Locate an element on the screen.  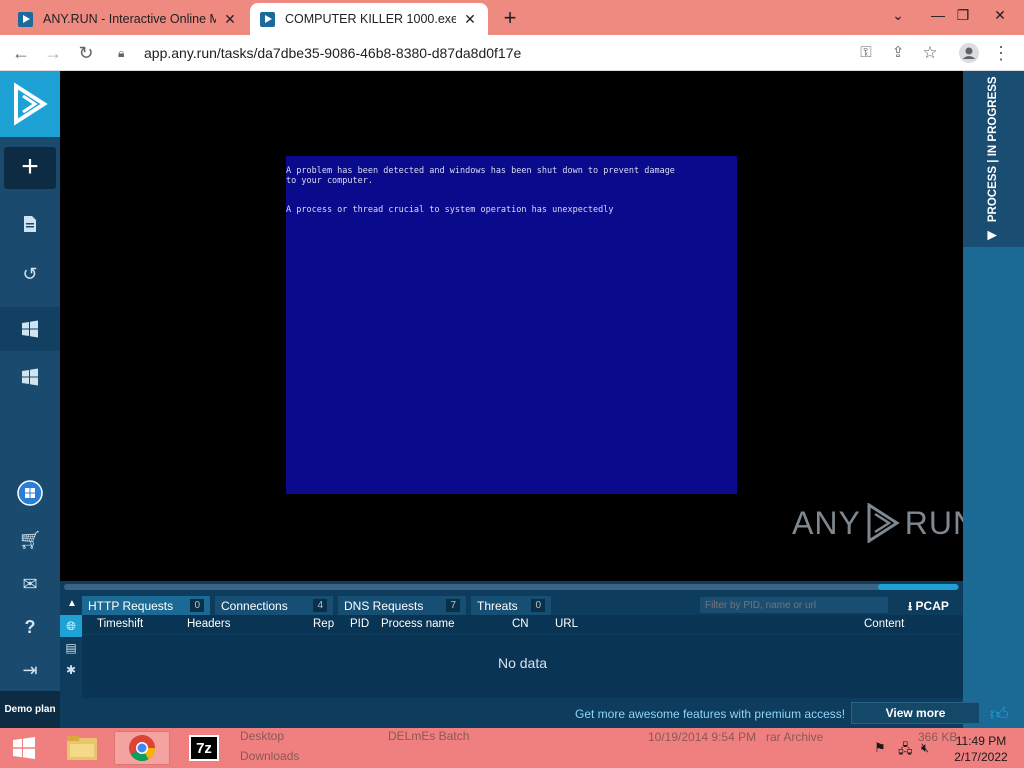
tab-title: COMPUTER KILLER 1000.exe (MD5 is located at coordinates (370, 19).